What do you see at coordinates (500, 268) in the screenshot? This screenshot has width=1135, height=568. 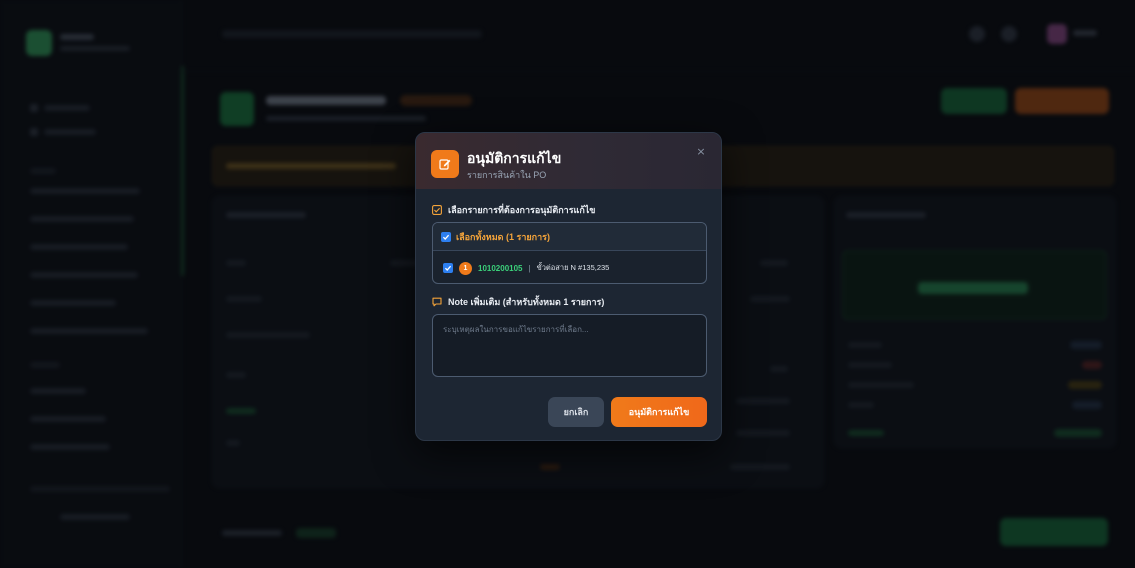 I see `item-code: 1010200105` at bounding box center [500, 268].